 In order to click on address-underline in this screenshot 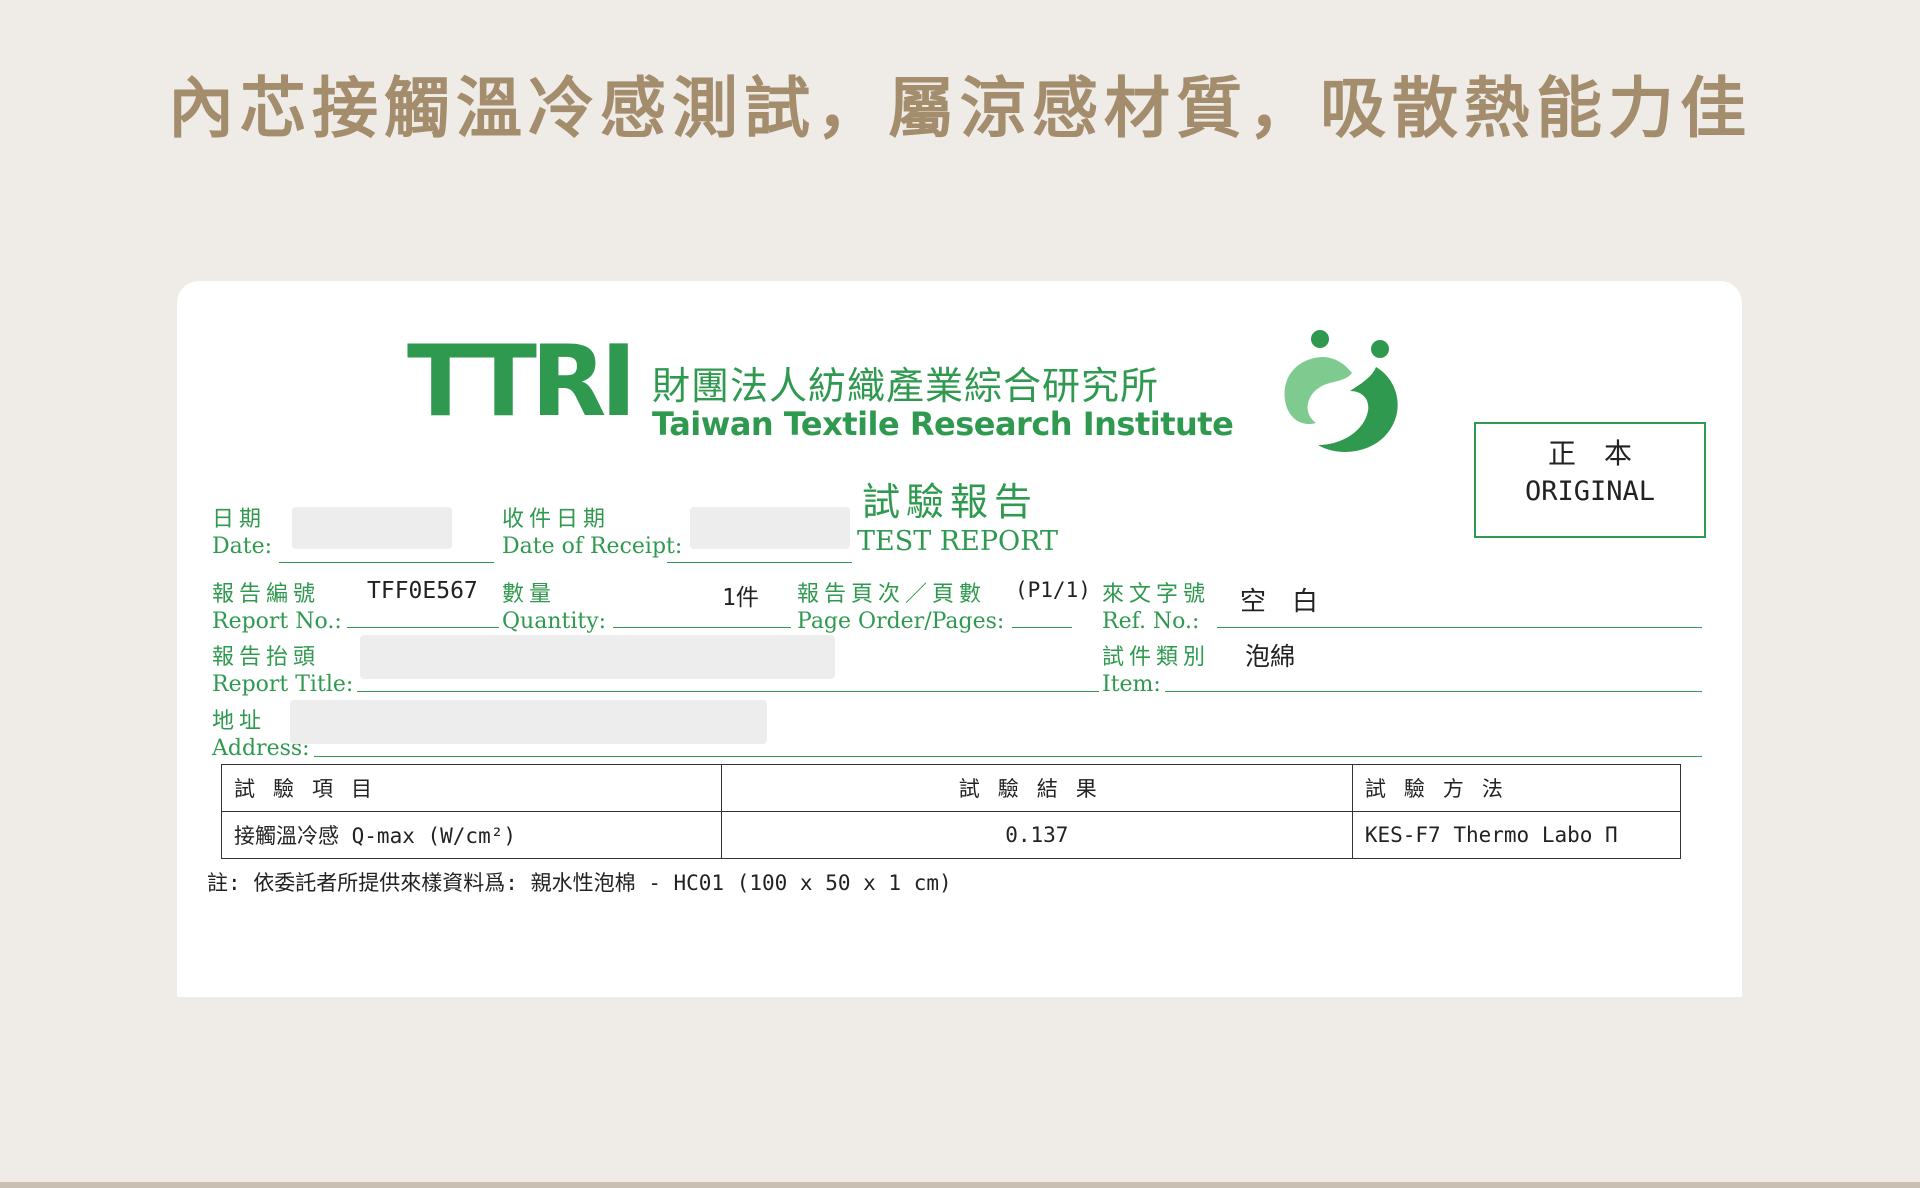, I will do `click(1008, 756)`.